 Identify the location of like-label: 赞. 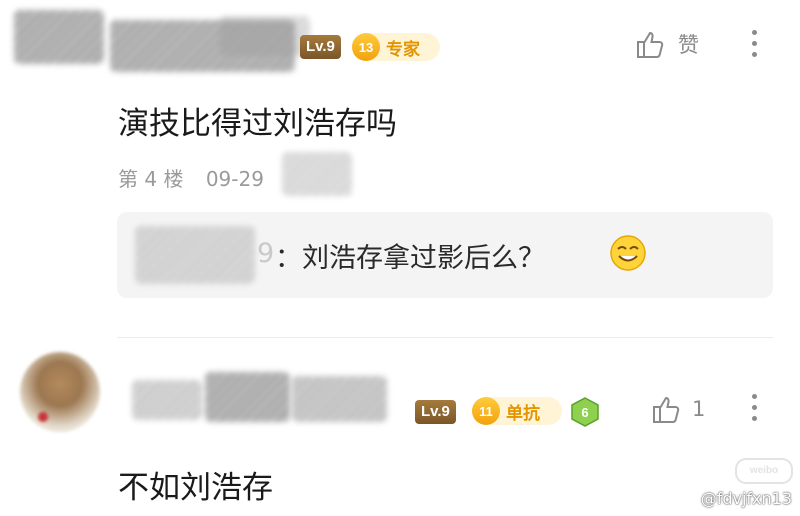
(688, 45).